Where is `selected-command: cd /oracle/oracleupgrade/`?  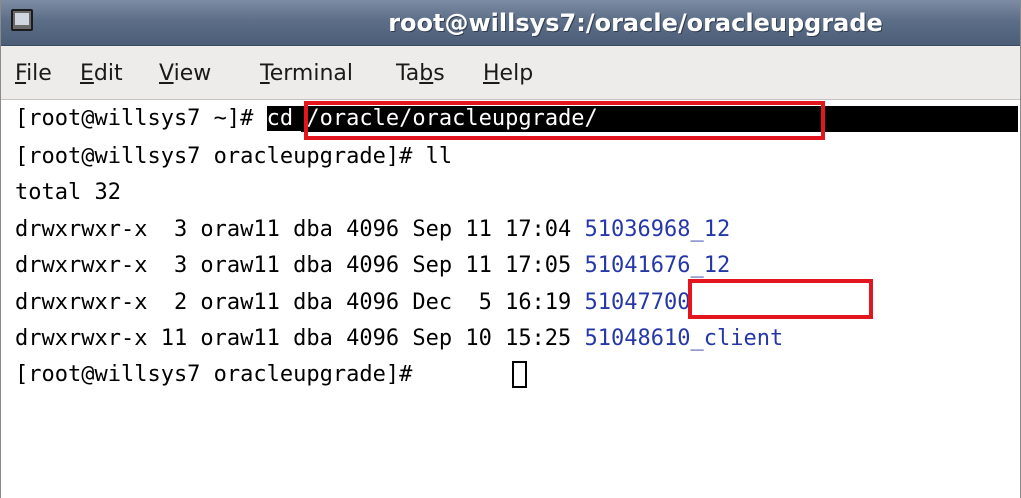 selected-command: cd /oracle/oracleupgrade/ is located at coordinates (432, 118).